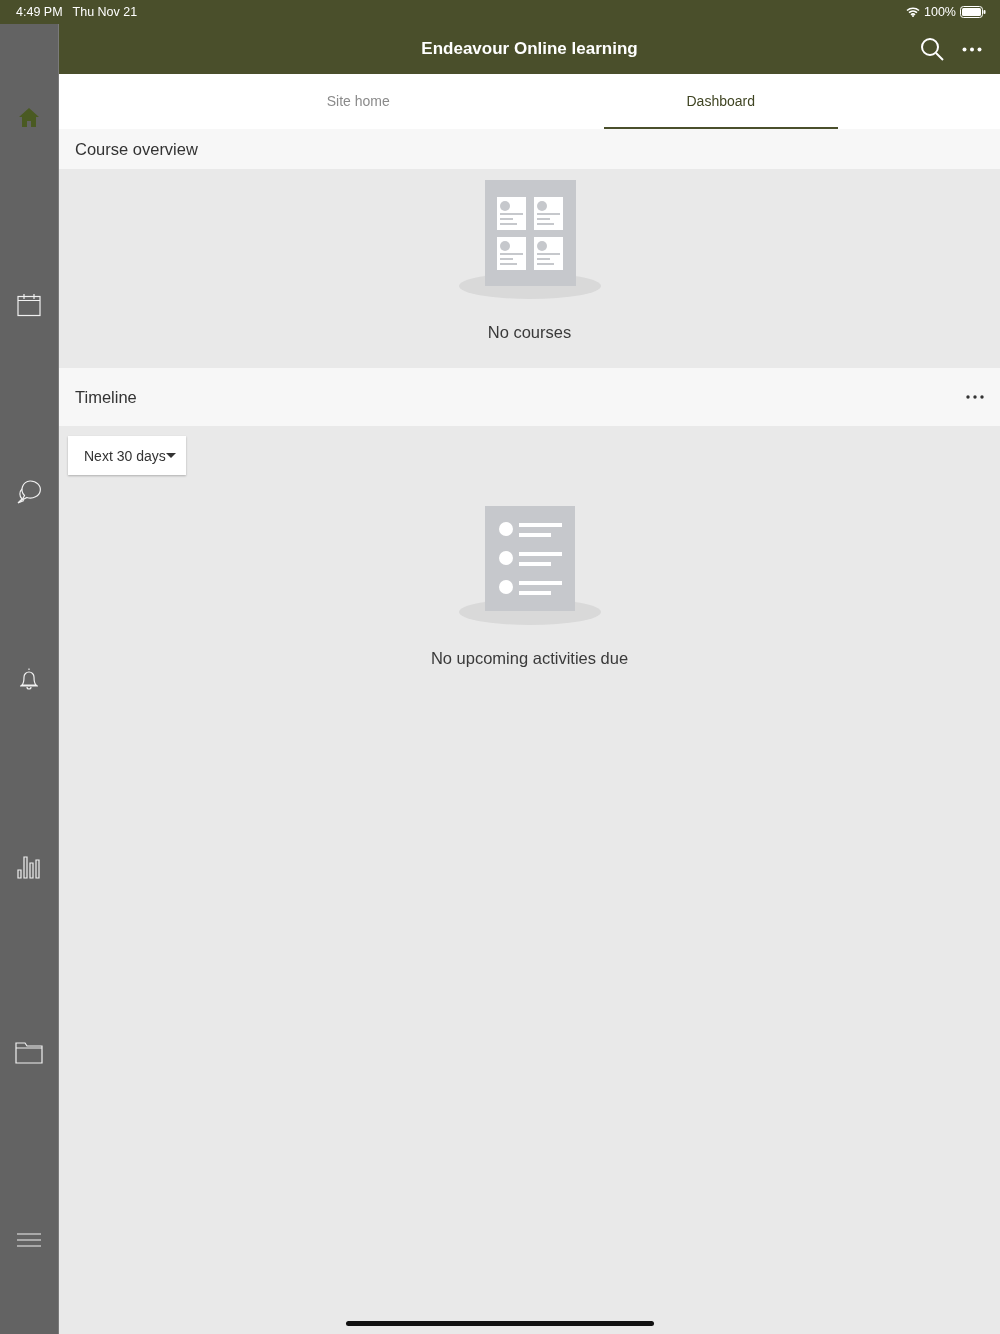 Image resolution: width=1000 pixels, height=1334 pixels. What do you see at coordinates (170, 455) in the screenshot?
I see `caret-icon` at bounding box center [170, 455].